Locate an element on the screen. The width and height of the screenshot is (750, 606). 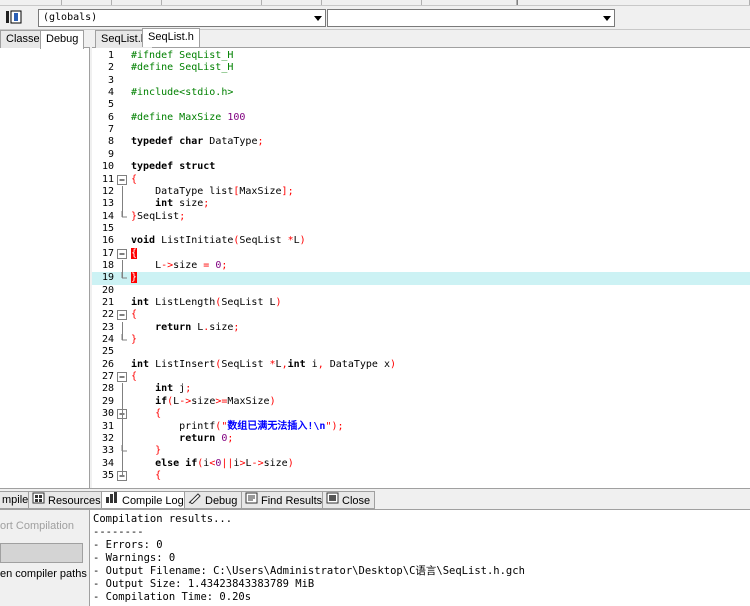
code-line: 19} is located at coordinates (421, 278).